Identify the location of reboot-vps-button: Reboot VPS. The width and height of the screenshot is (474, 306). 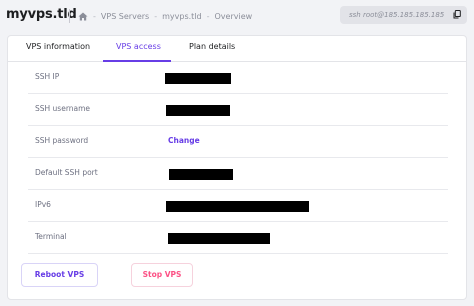
(59, 275).